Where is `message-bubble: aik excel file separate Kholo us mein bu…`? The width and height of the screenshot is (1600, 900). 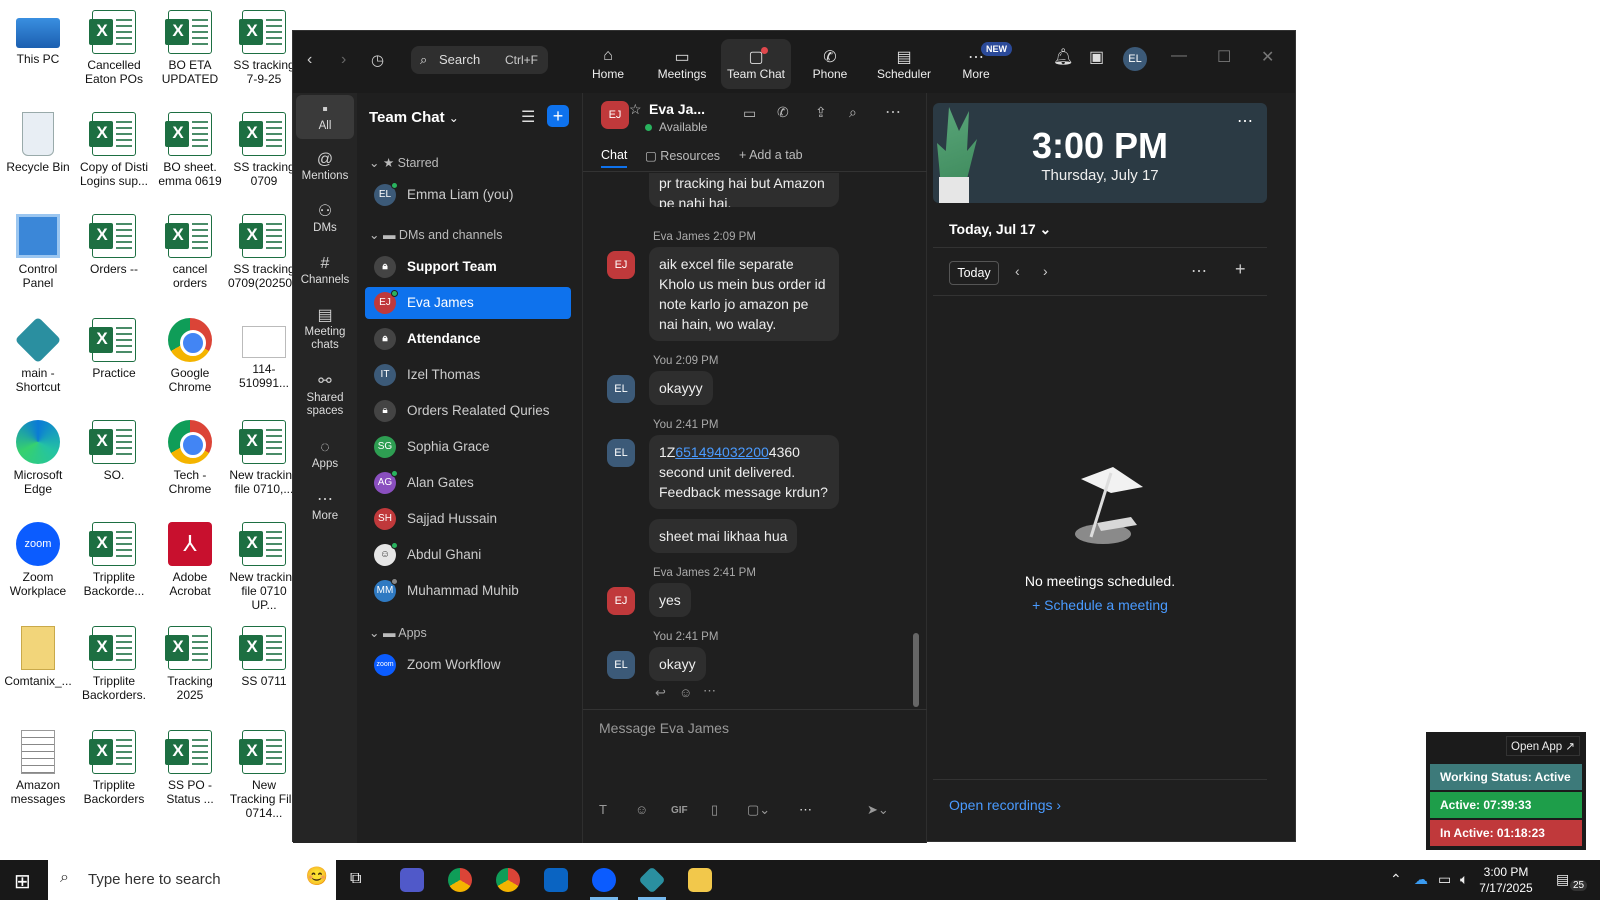
message-bubble: aik excel file separate Kholo us mein bu… is located at coordinates (744, 294).